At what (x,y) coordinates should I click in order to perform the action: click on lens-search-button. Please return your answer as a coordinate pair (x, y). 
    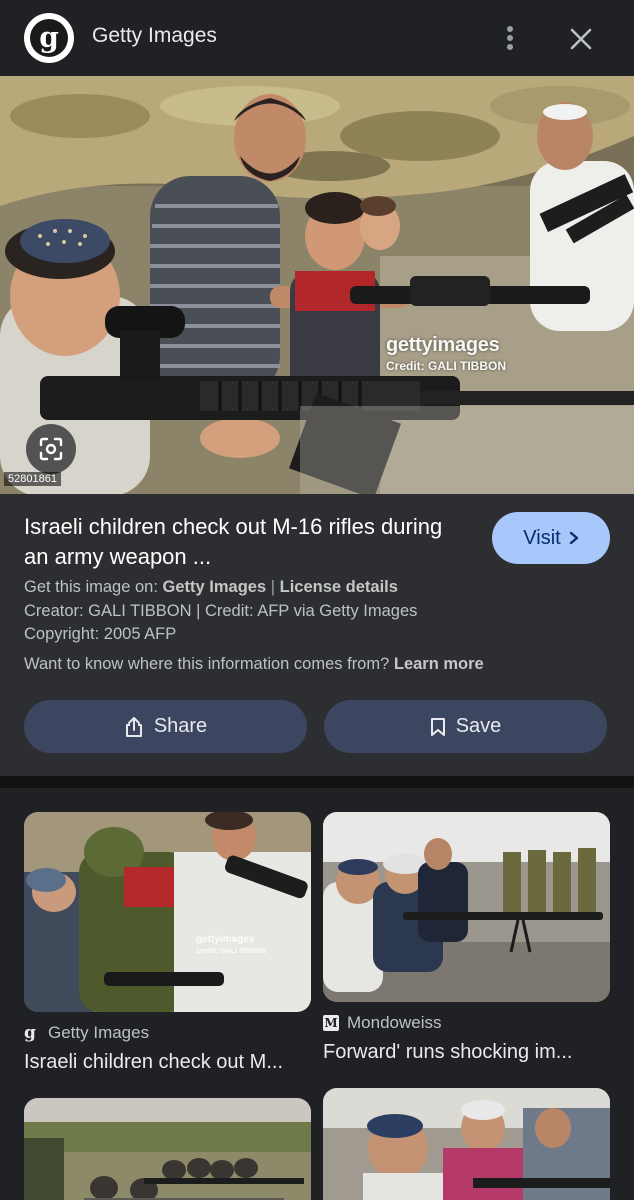
    Looking at the image, I should click on (51, 449).